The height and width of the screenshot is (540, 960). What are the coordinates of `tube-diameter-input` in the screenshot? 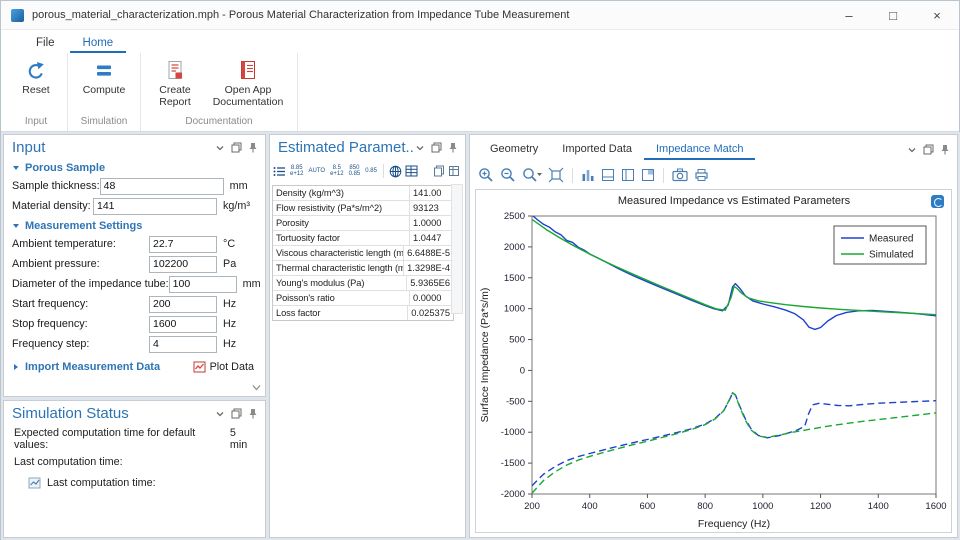 It's located at (202, 284).